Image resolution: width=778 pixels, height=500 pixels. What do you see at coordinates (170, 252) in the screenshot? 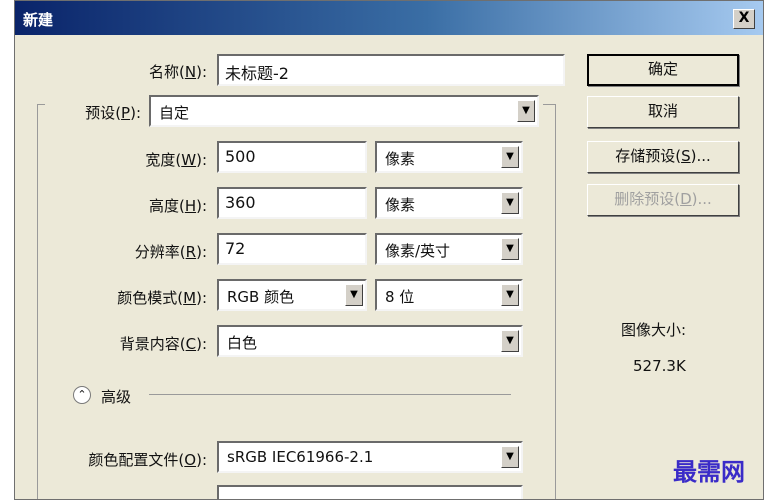
I see `resolution-label: 分辨率(R):` at bounding box center [170, 252].